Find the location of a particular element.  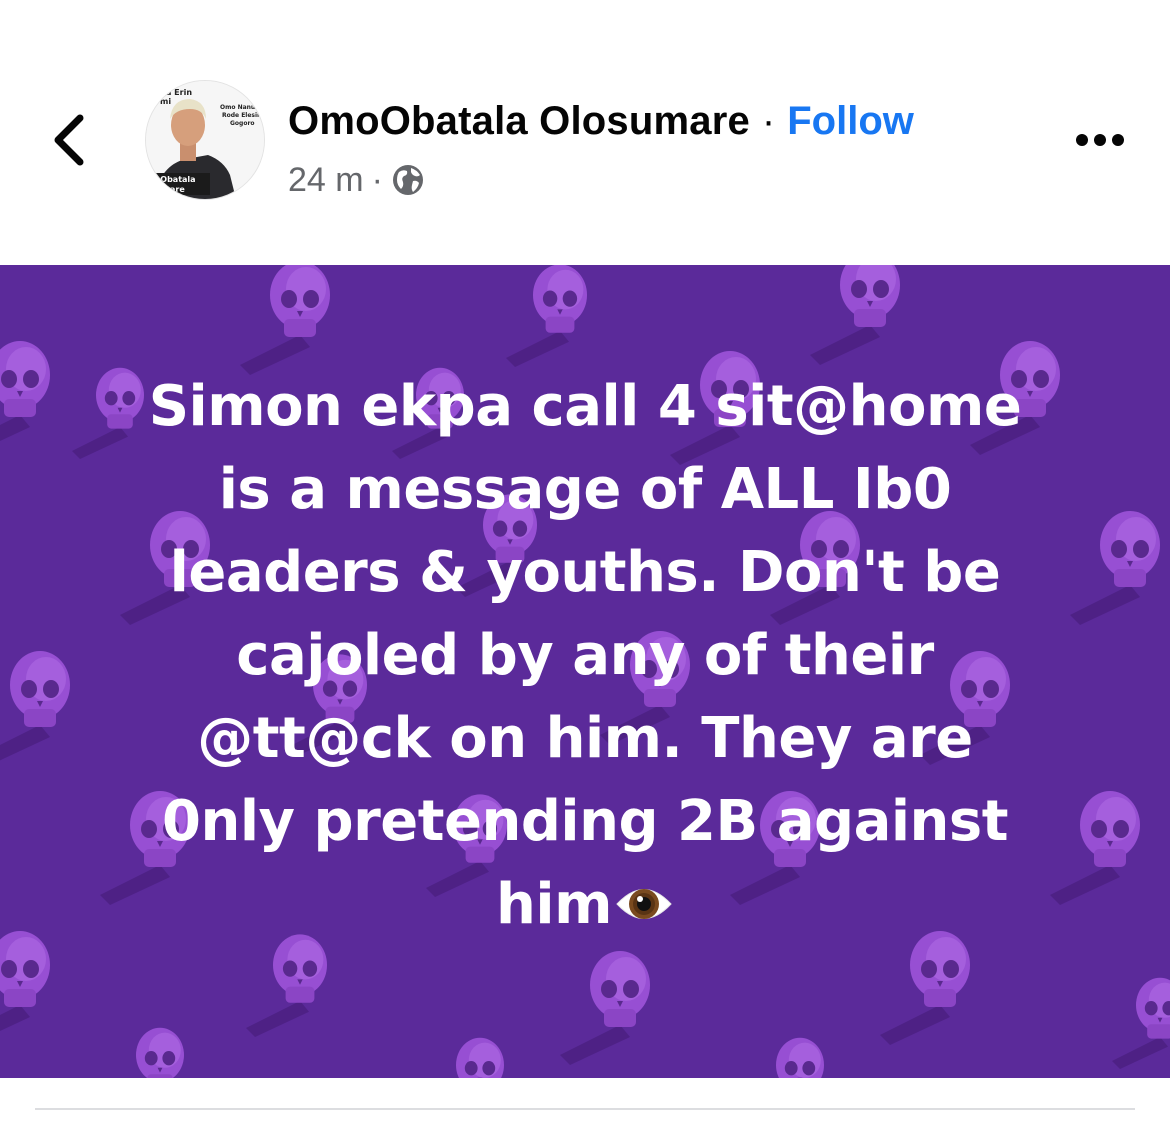

avatar-lettering-7: umare is located at coordinates (170, 189).